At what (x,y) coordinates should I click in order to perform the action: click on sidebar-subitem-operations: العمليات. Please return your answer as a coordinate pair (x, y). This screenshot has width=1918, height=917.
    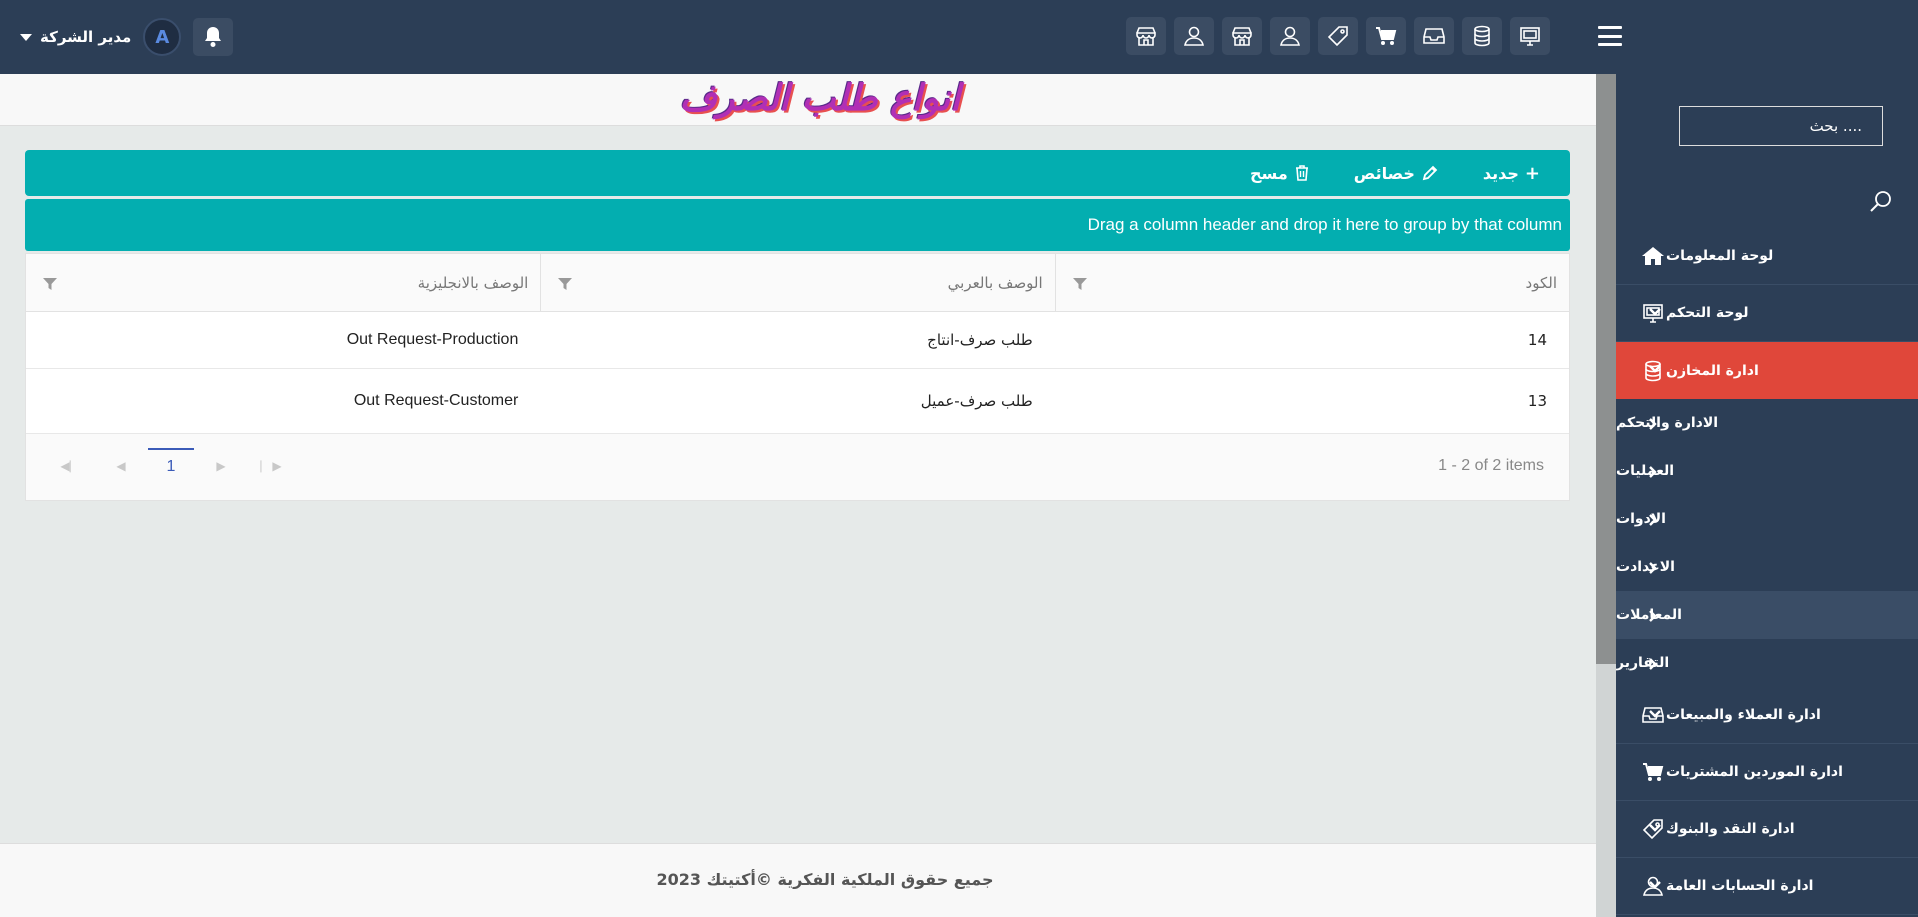
    Looking at the image, I should click on (1767, 471).